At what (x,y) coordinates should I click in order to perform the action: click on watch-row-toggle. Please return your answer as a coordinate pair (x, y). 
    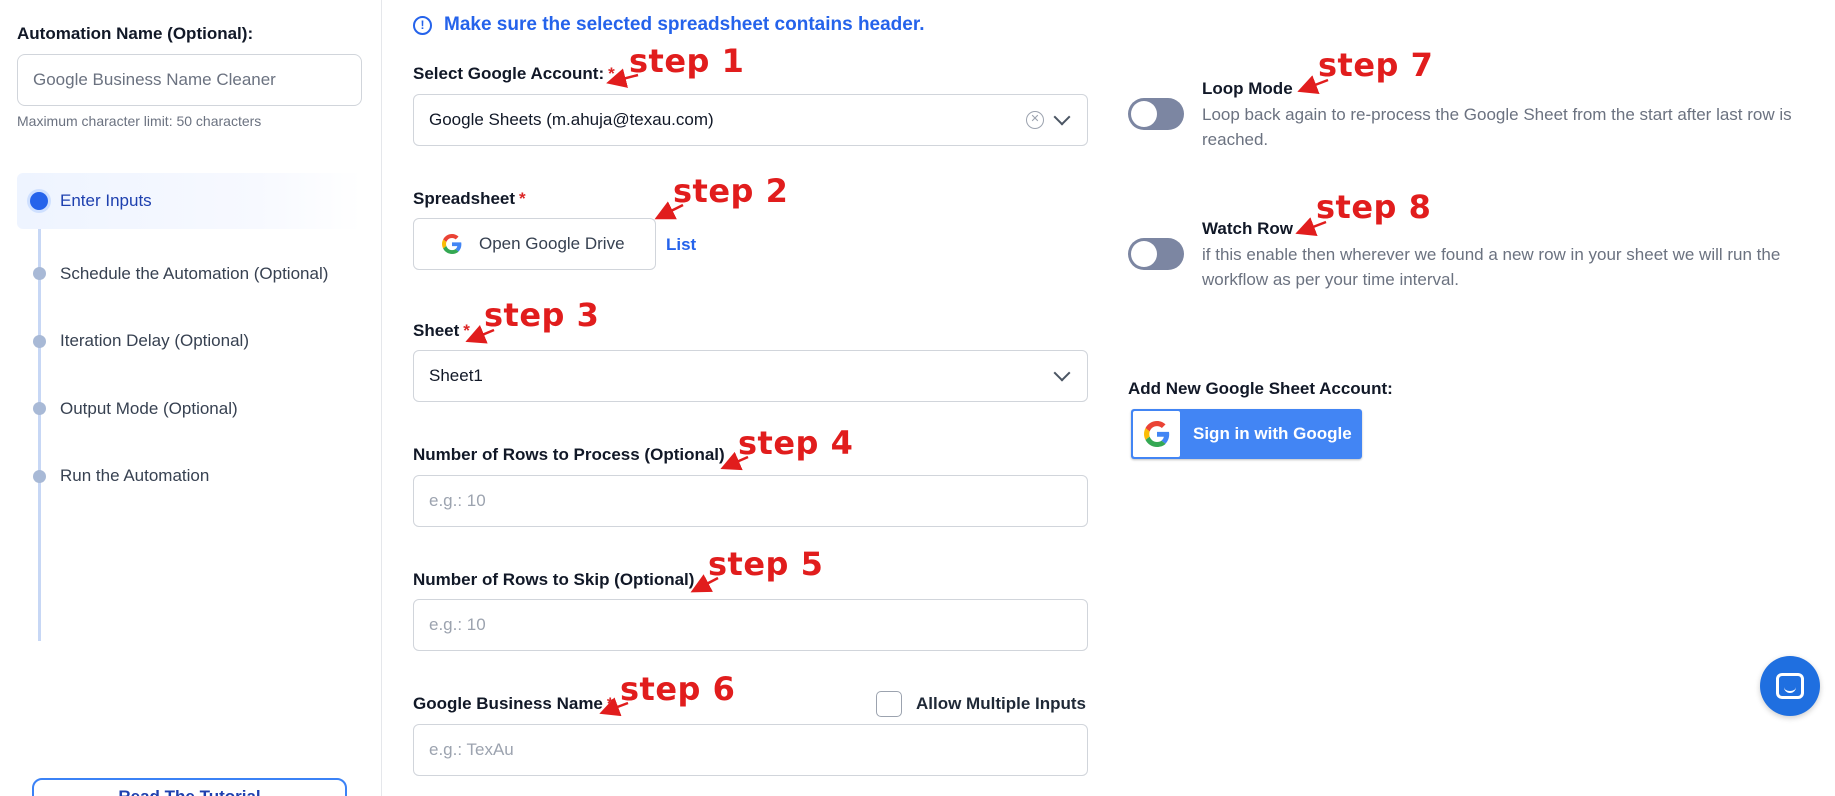
    Looking at the image, I should click on (1156, 254).